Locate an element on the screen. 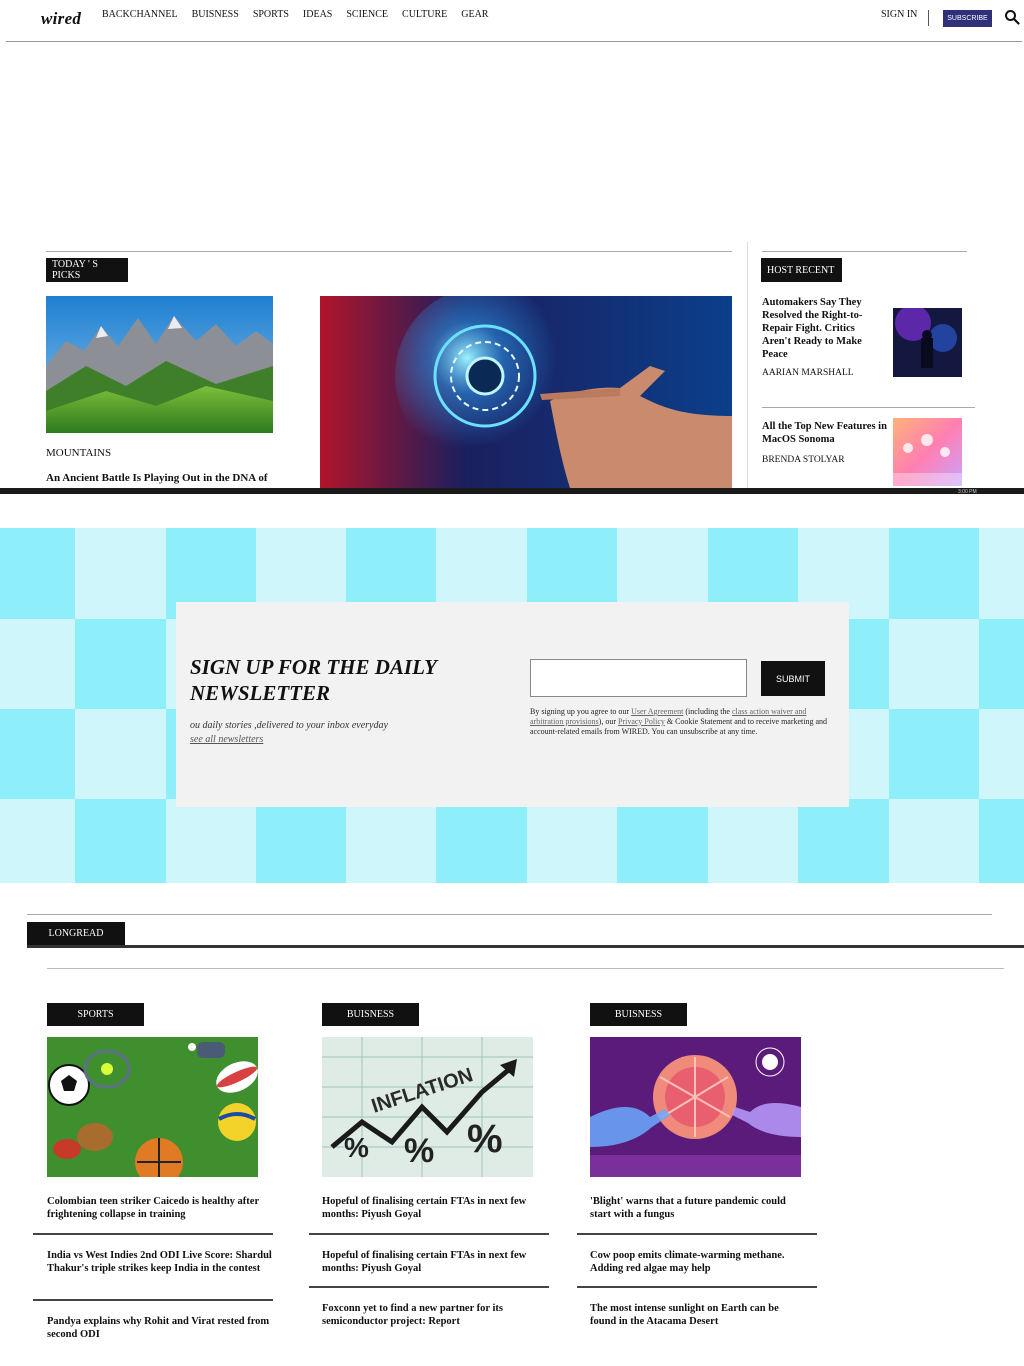  tech-hand-image is located at coordinates (526, 392).